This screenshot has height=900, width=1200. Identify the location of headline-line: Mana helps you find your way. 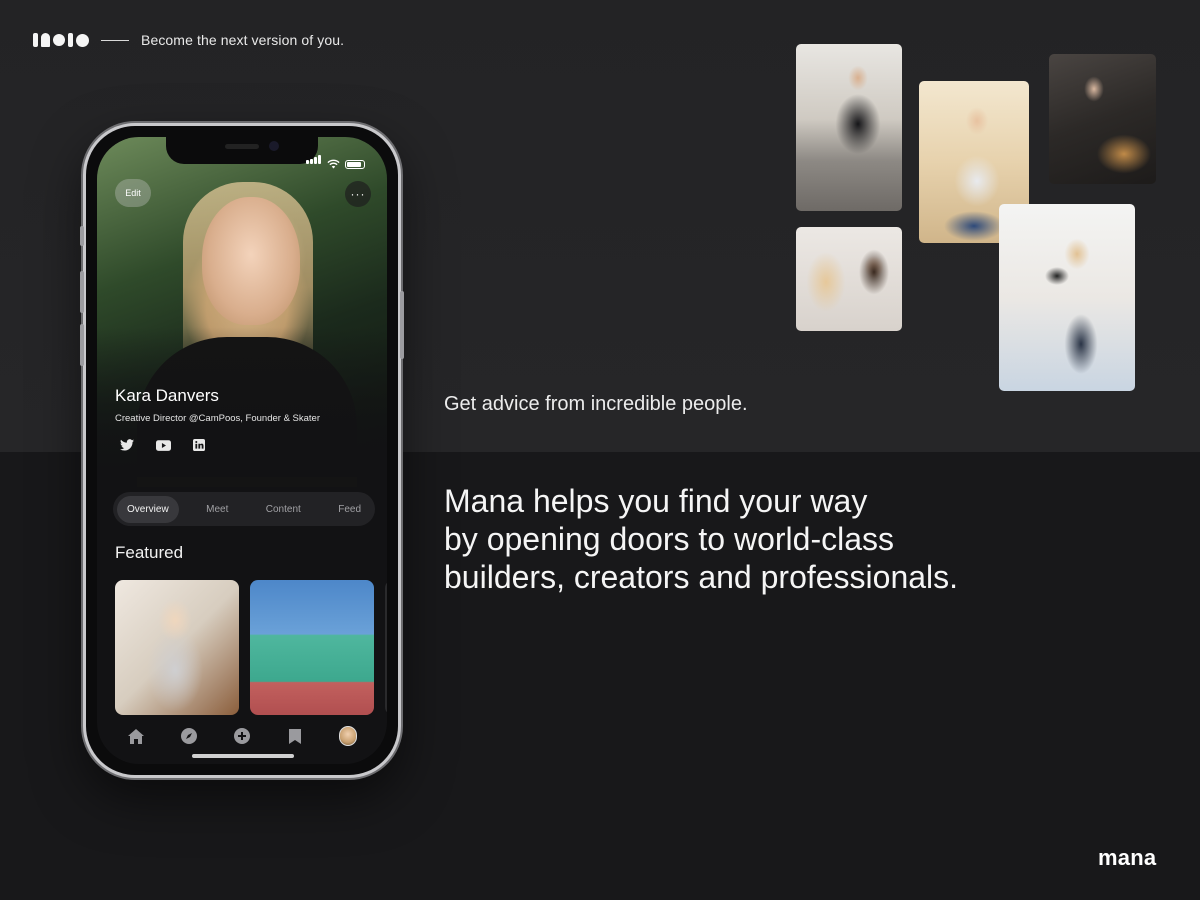
(656, 501).